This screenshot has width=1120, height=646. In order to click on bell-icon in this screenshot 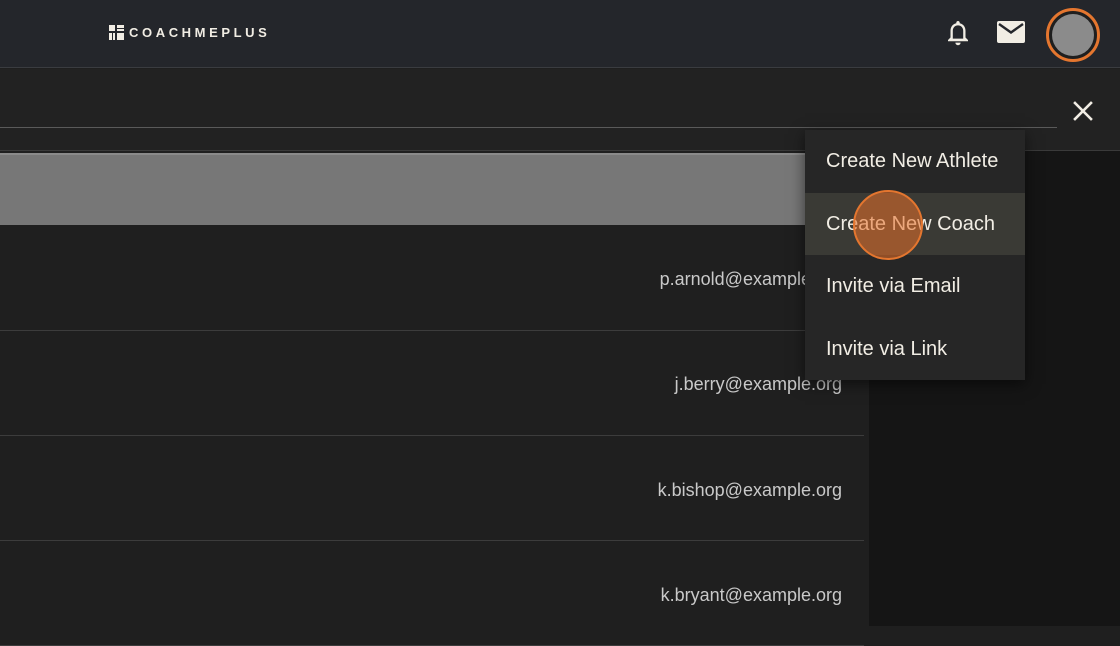, I will do `click(958, 33)`.